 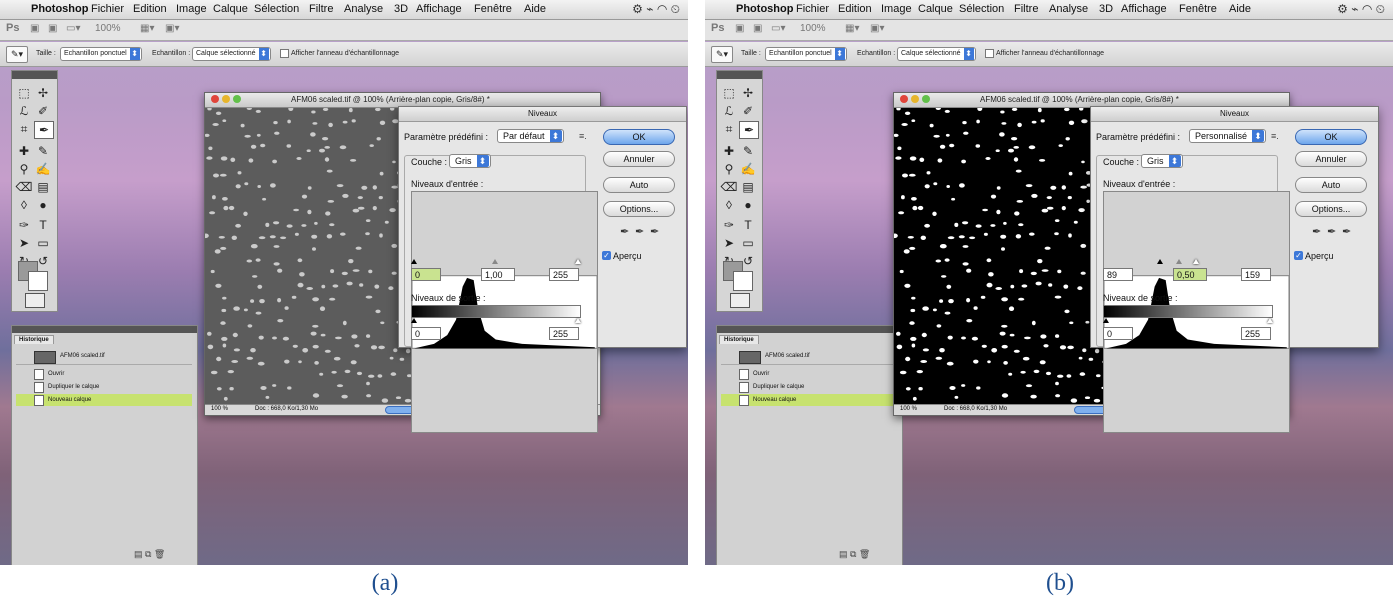 What do you see at coordinates (654, 231) in the screenshot?
I see `white-eyedropper-icon: ✒` at bounding box center [654, 231].